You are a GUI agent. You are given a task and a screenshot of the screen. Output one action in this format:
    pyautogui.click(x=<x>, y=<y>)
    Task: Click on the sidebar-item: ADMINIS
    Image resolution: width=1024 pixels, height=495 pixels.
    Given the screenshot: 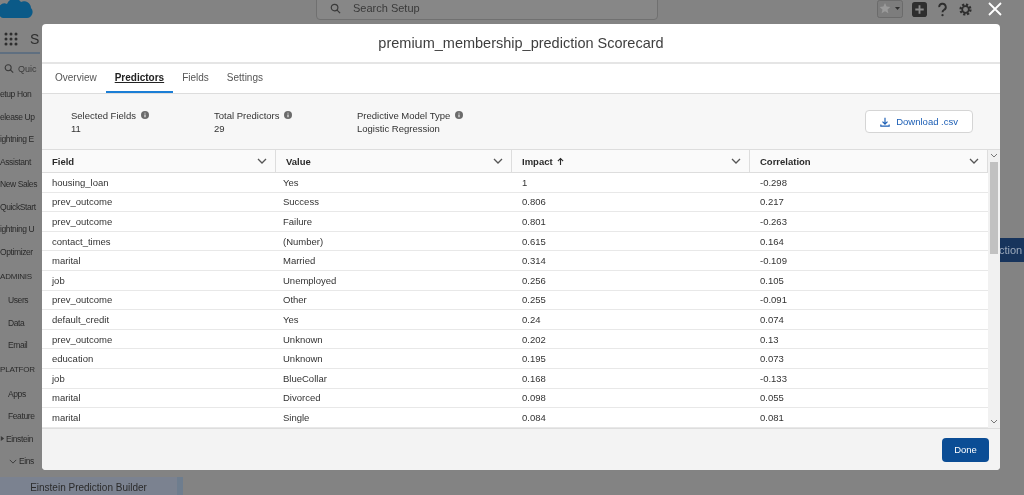 What is the action you would take?
    pyautogui.click(x=16, y=276)
    